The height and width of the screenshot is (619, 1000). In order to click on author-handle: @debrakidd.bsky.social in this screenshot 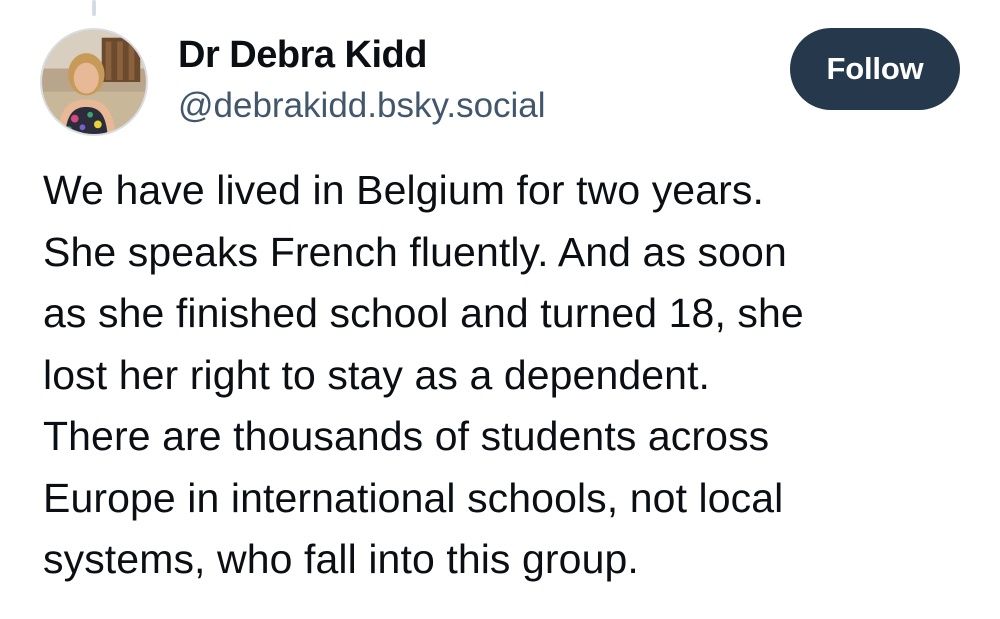, I will do `click(362, 106)`.